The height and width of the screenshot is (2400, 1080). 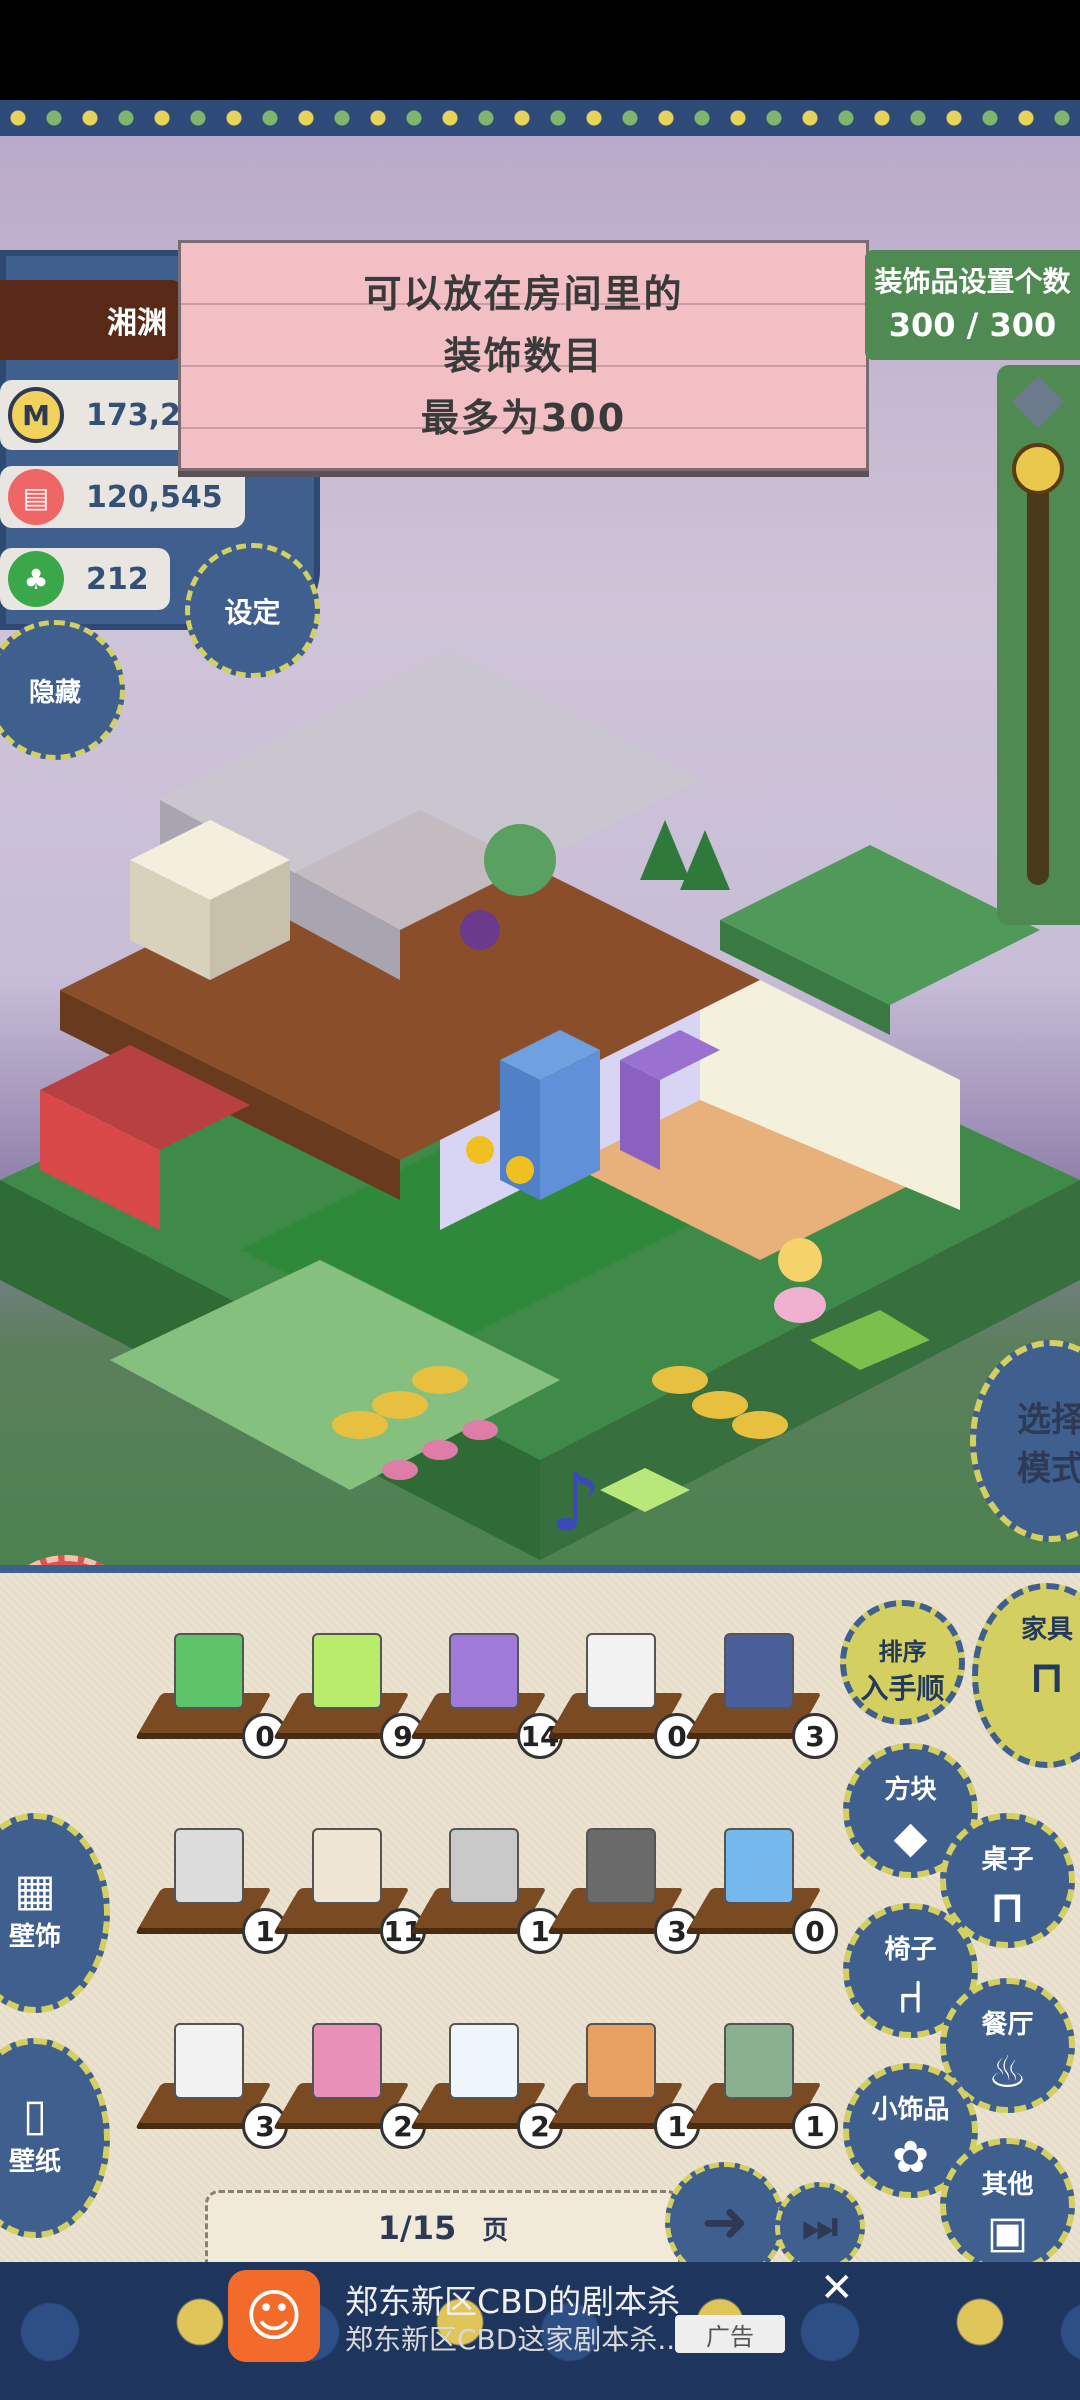 I want to click on tv-icon: ▣, so click(x=1007, y=2232).